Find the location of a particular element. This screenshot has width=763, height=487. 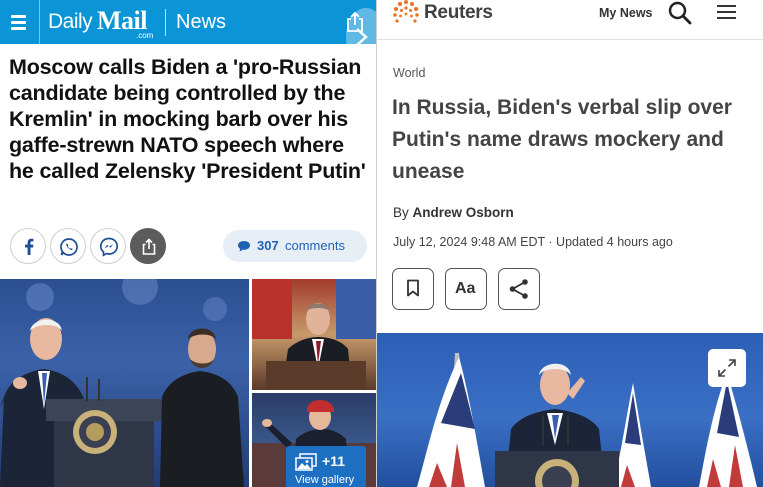

dailymail-header: Daily Mail .com News is located at coordinates (188, 22).